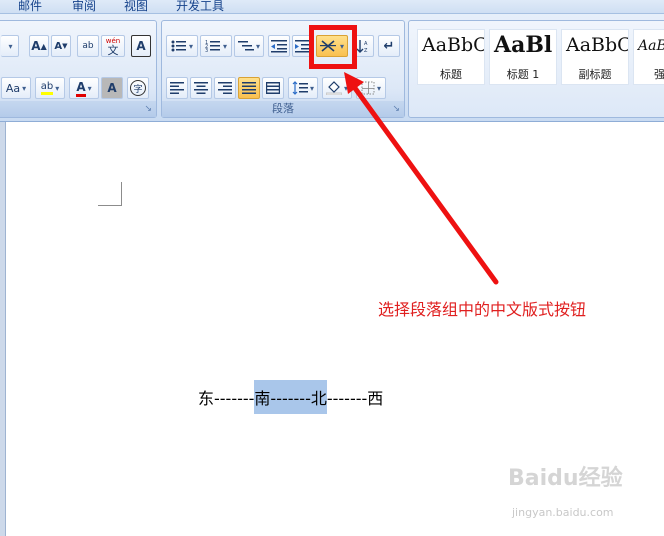 Image resolution: width=664 pixels, height=536 pixels. I want to click on line-spacing-icon, so click(300, 88).